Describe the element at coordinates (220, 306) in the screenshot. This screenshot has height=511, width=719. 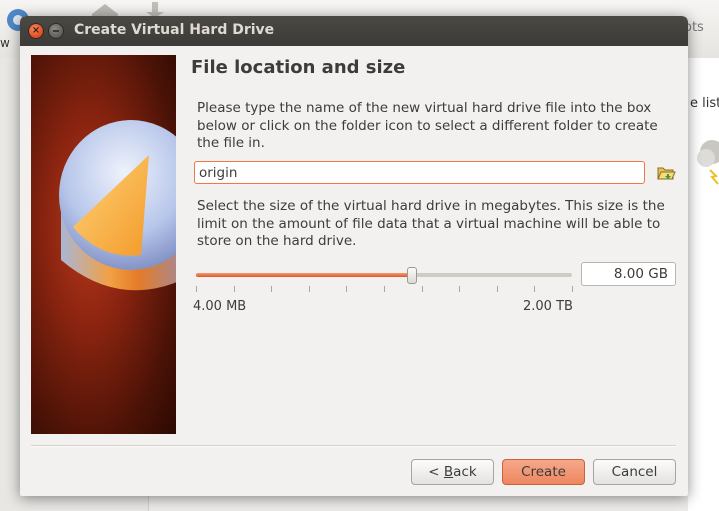
I see `slider-min-label: 4.00 MB` at that location.